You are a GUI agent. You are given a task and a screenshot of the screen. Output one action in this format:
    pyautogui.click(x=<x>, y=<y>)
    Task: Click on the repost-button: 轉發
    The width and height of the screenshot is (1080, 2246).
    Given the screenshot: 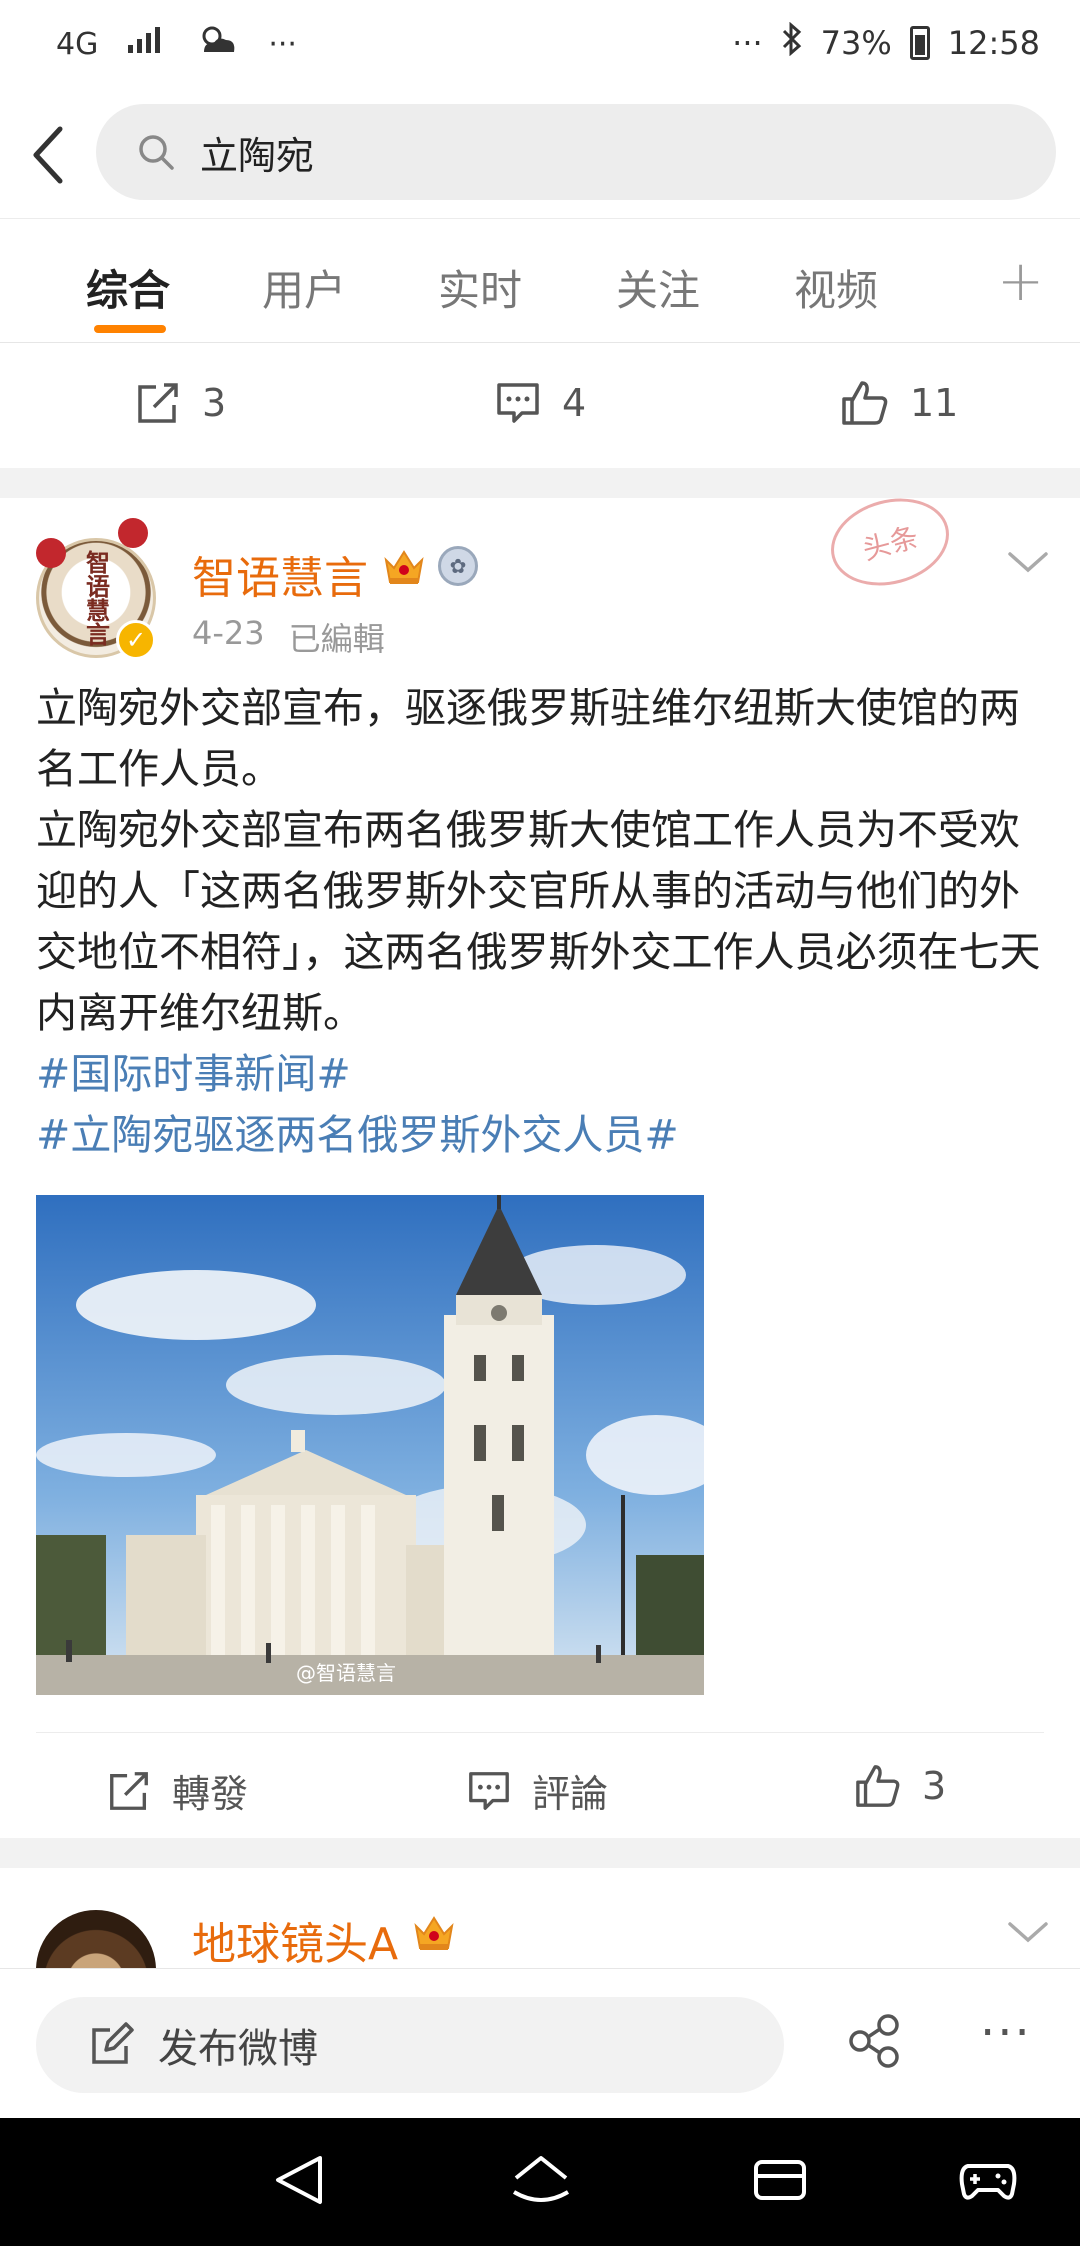 What is the action you would take?
    pyautogui.click(x=177, y=1790)
    